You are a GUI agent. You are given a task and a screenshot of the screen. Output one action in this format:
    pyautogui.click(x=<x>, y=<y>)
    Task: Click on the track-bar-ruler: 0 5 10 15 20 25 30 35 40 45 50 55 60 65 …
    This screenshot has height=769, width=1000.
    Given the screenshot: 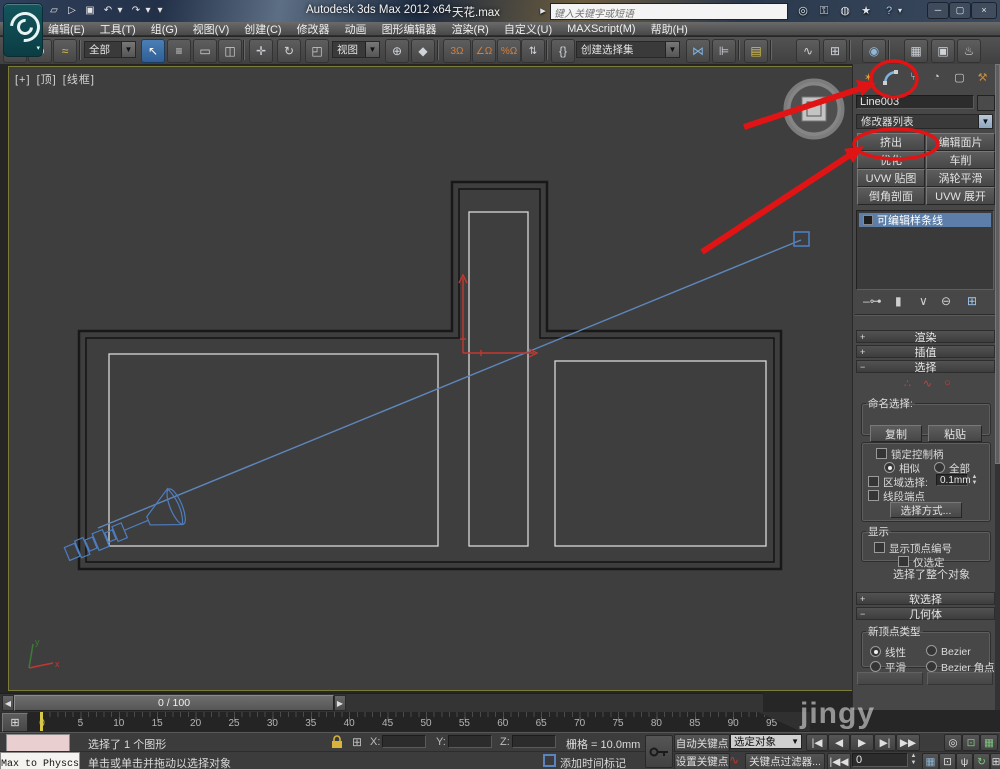 What is the action you would take?
    pyautogui.click(x=414, y=721)
    